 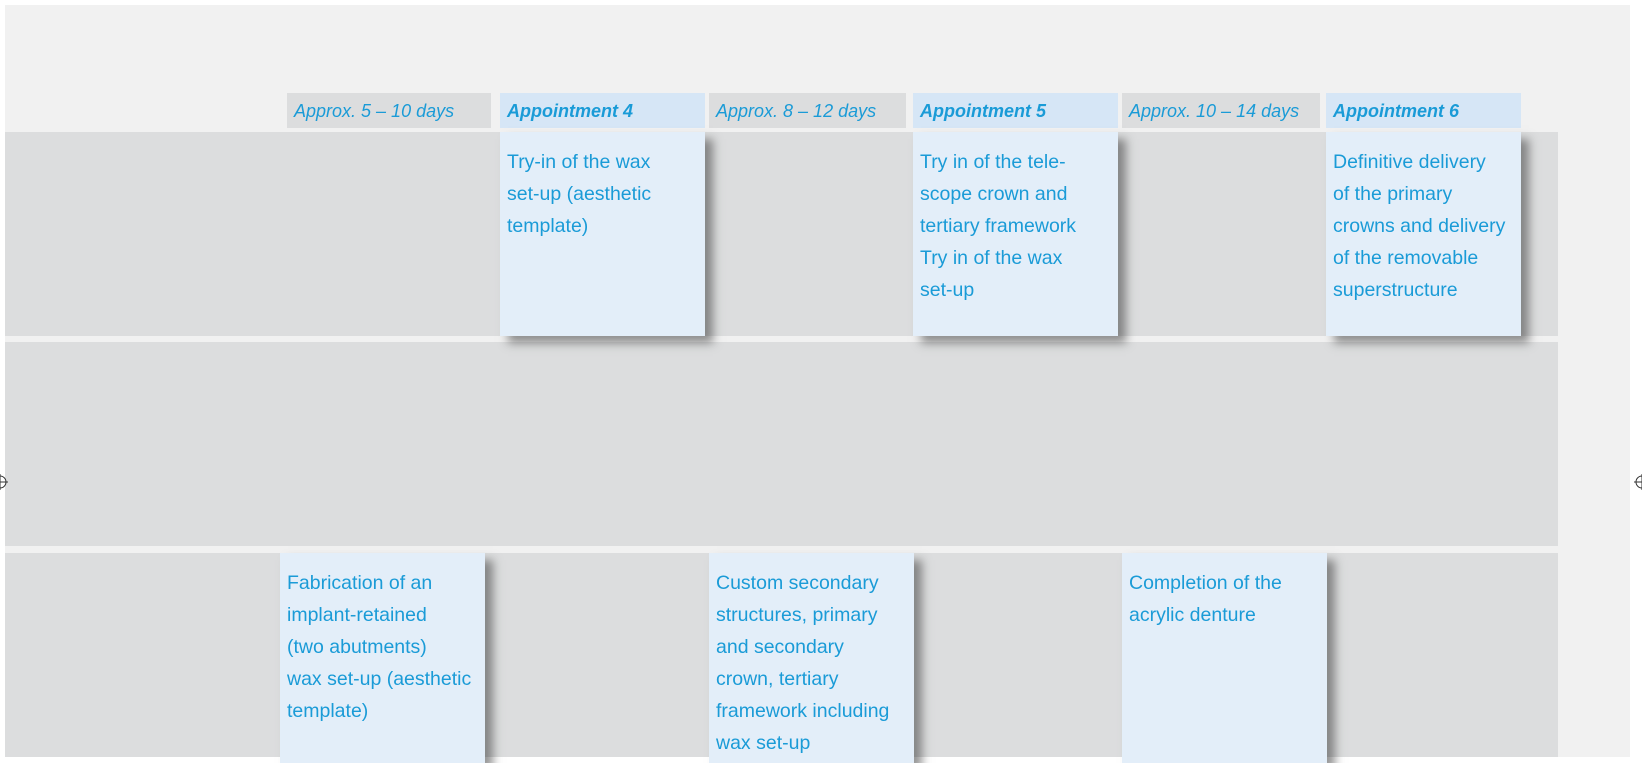 What do you see at coordinates (807, 110) in the screenshot?
I see `timeline-header-interval: Approx. 8 – 12 days` at bounding box center [807, 110].